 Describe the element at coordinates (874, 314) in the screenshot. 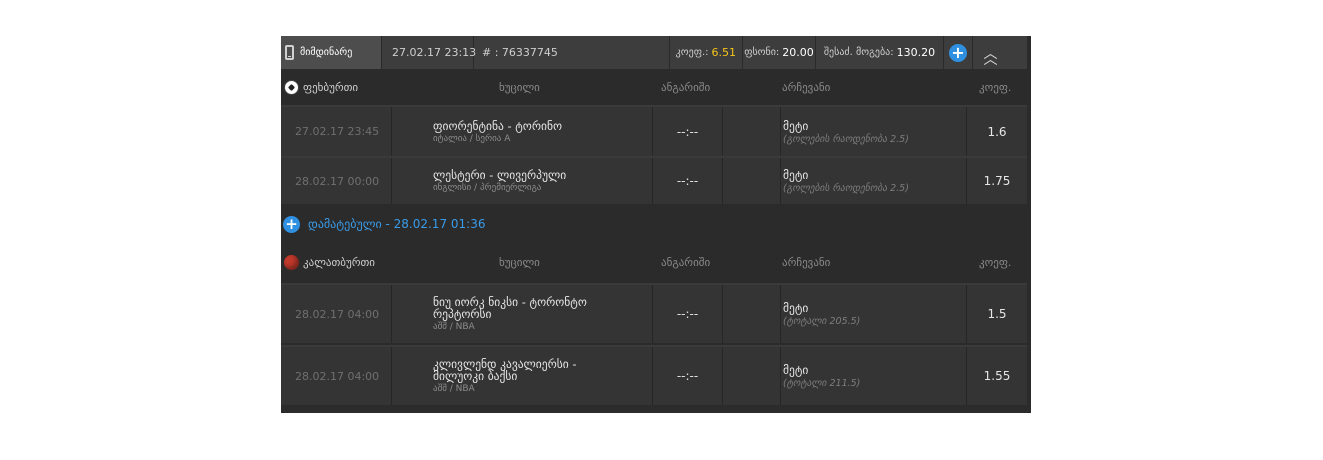

I see `event-selection: მეტი (ტოტალი 205.5)` at that location.